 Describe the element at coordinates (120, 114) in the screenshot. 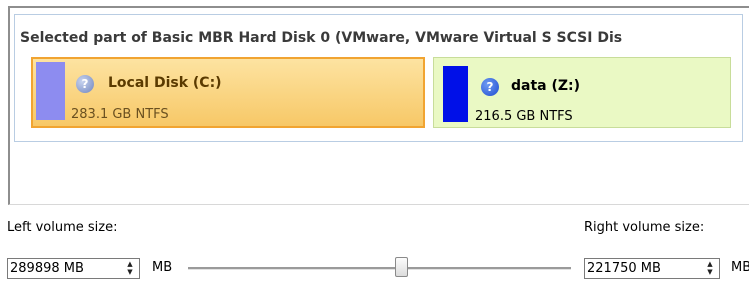

I see `partition-size: 283.1 GB NTFS` at that location.